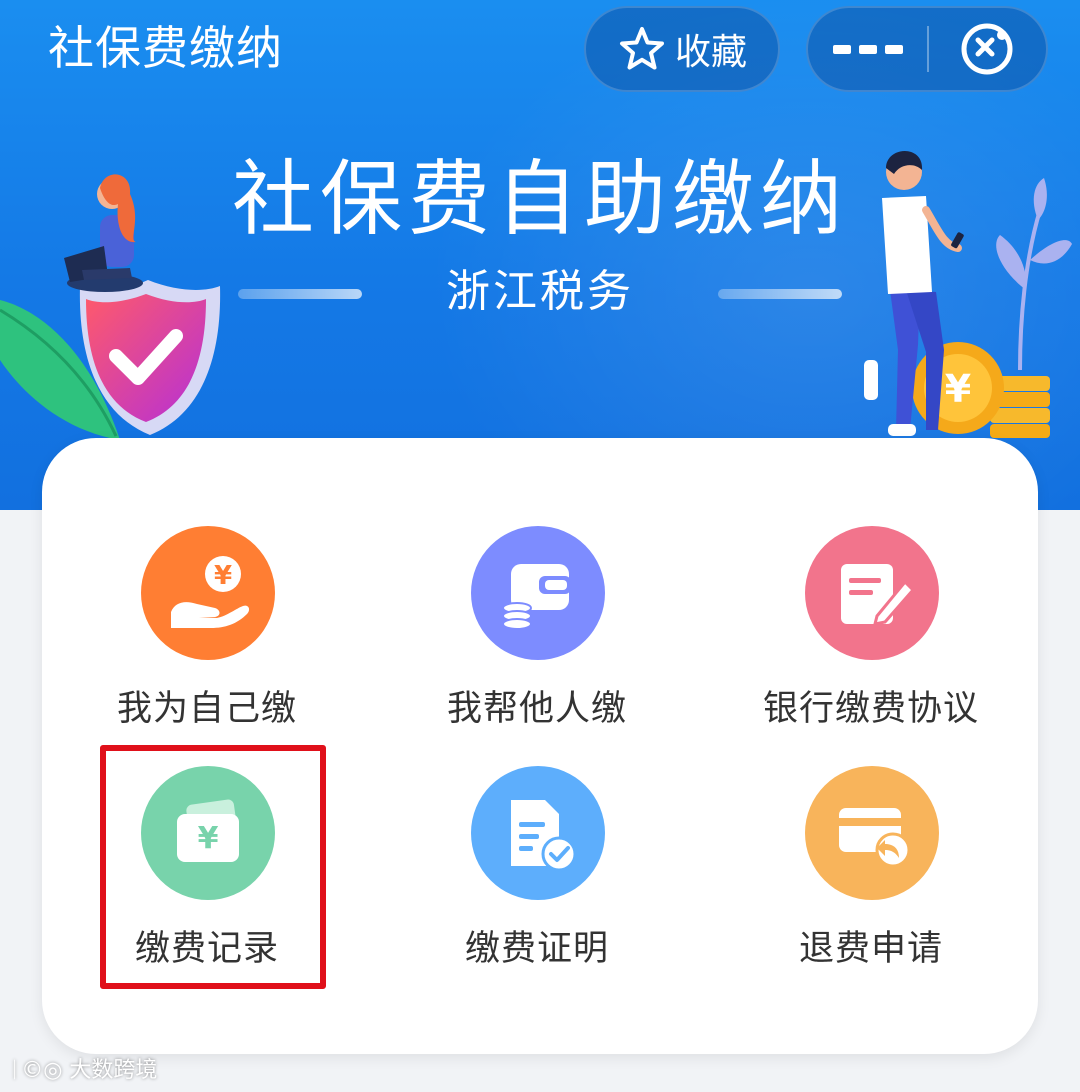 The height and width of the screenshot is (1092, 1080). I want to click on card-return-icon, so click(872, 833).